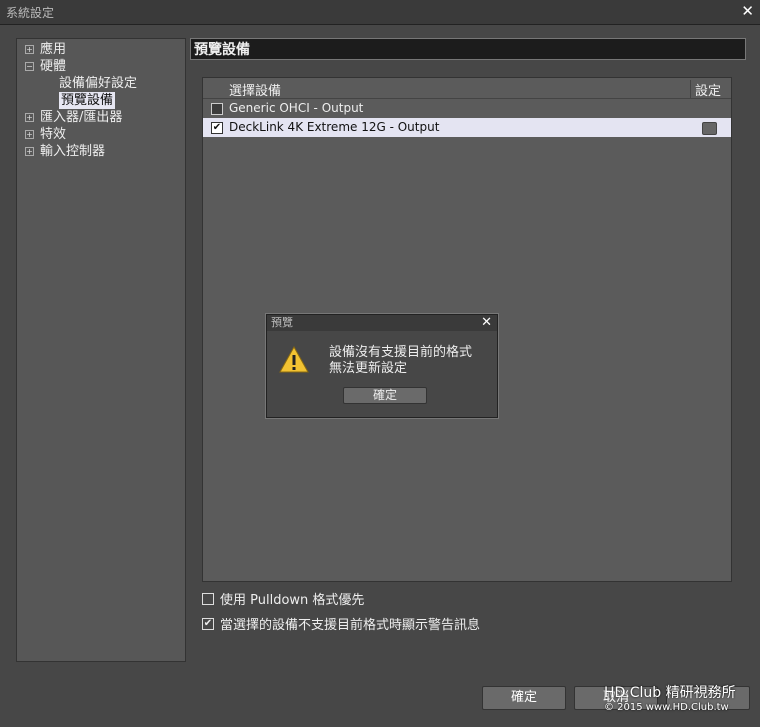  I want to click on checkbox: ✔, so click(208, 623).